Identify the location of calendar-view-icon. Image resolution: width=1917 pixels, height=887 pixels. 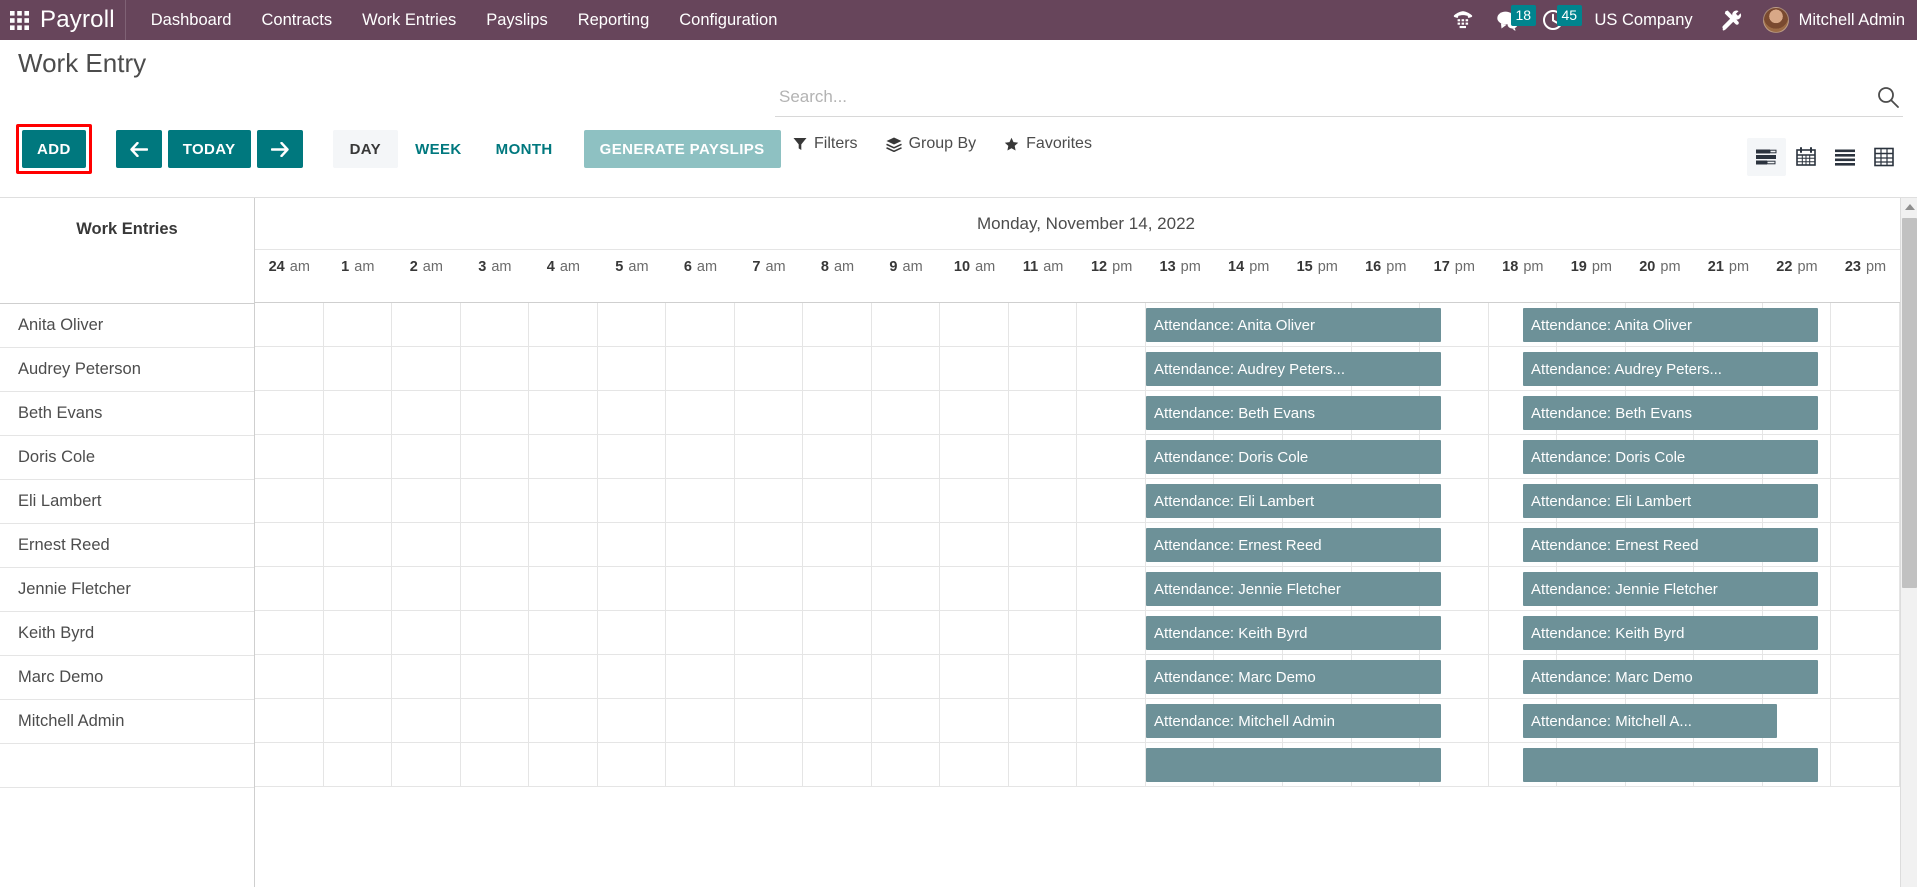
(1805, 157).